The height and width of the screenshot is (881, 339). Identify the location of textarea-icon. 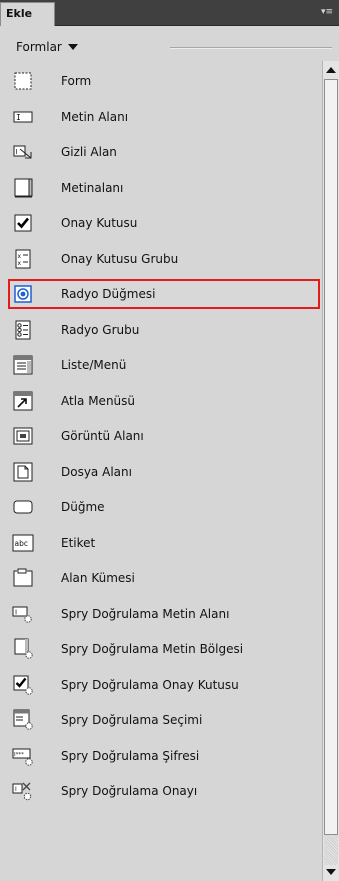
(23, 188).